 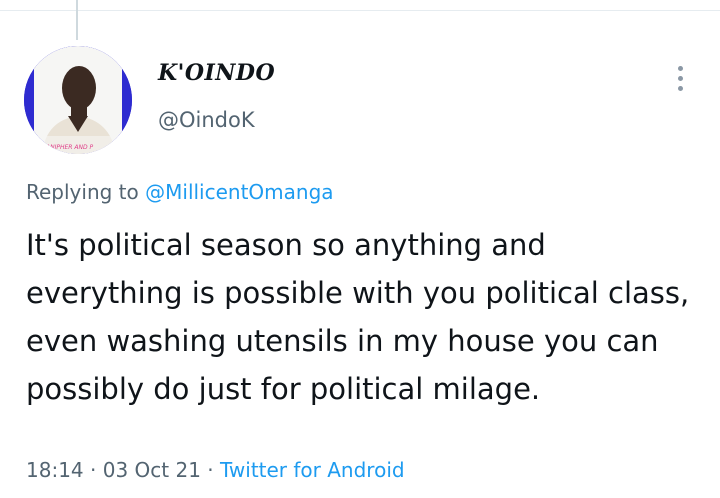 I want to click on tweet-time: 18:14, so click(x=55, y=470).